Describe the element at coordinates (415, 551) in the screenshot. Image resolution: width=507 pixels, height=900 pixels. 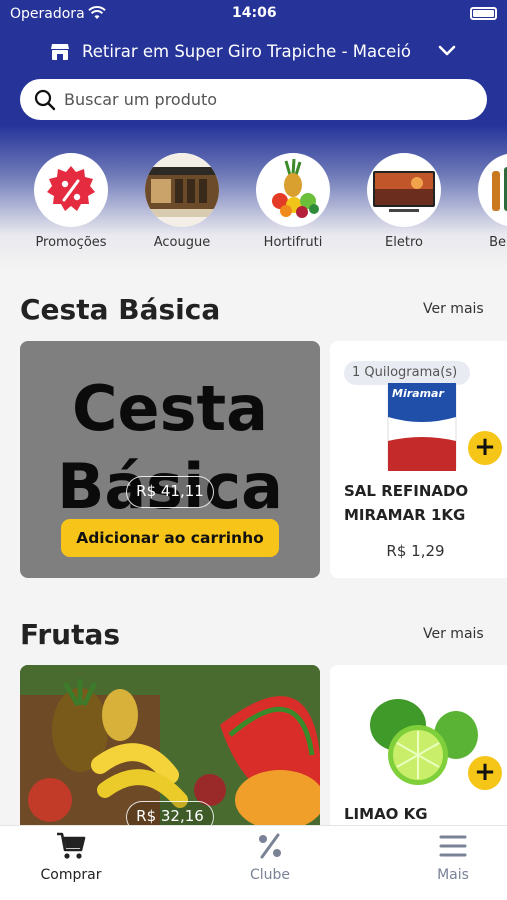
I see `product-price: R$ 1,29` at that location.